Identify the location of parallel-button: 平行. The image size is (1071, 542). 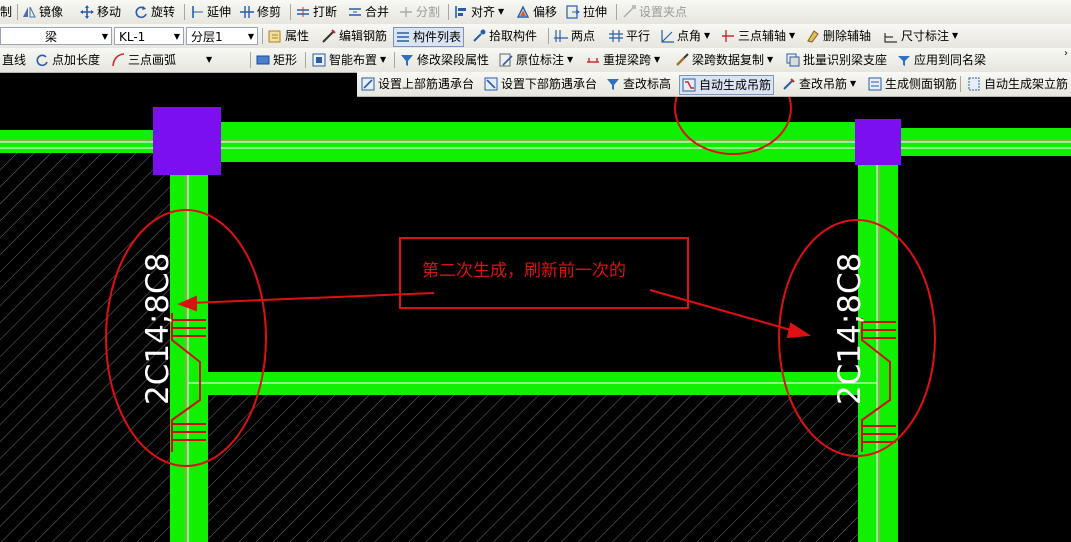
(629, 36).